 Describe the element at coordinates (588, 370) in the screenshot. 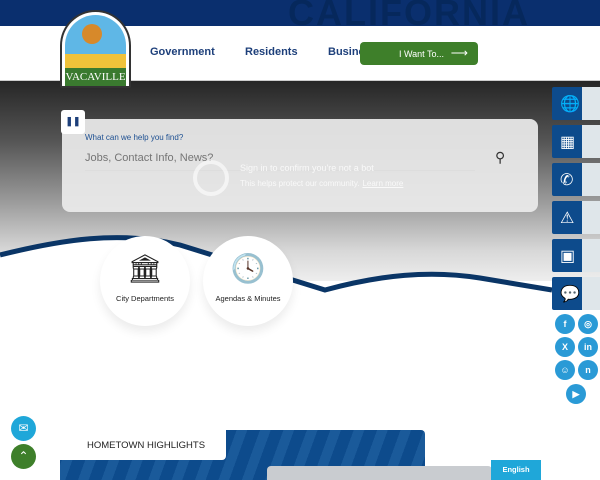

I see `nextdoor-icon: n` at that location.